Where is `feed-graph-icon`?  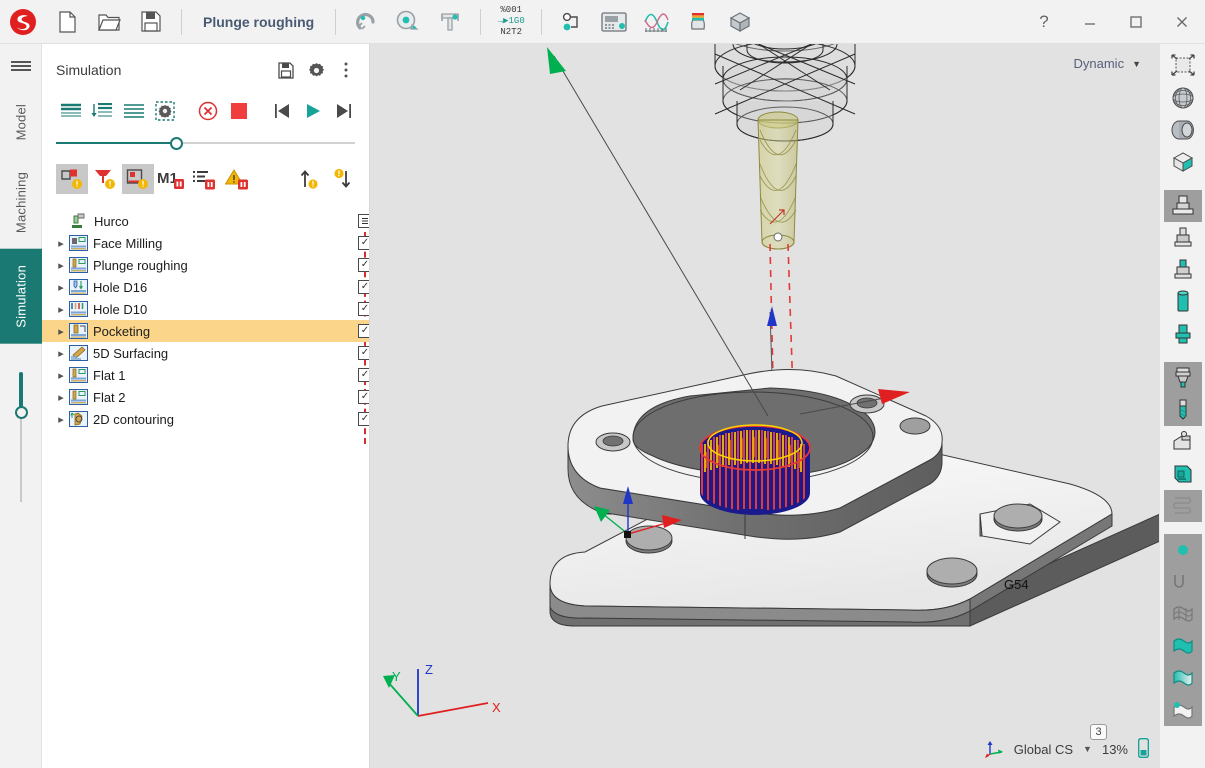
feed-graph-icon is located at coordinates (656, 22).